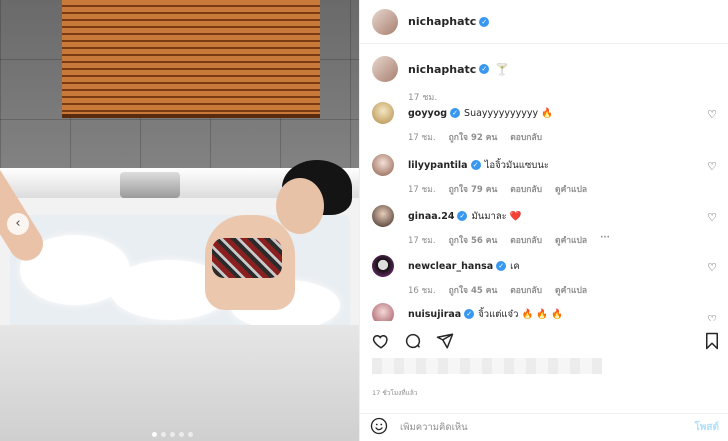 This screenshot has height=441, width=728. I want to click on blurred-likes-line, so click(487, 366).